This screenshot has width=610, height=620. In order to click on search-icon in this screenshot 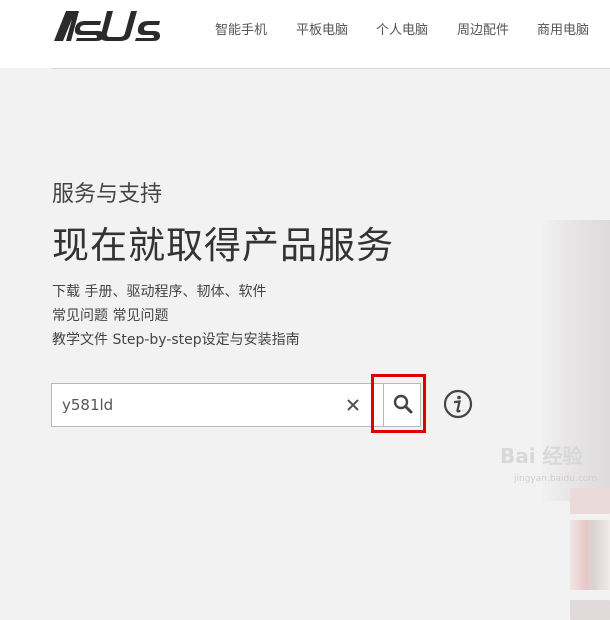, I will do `click(403, 404)`.